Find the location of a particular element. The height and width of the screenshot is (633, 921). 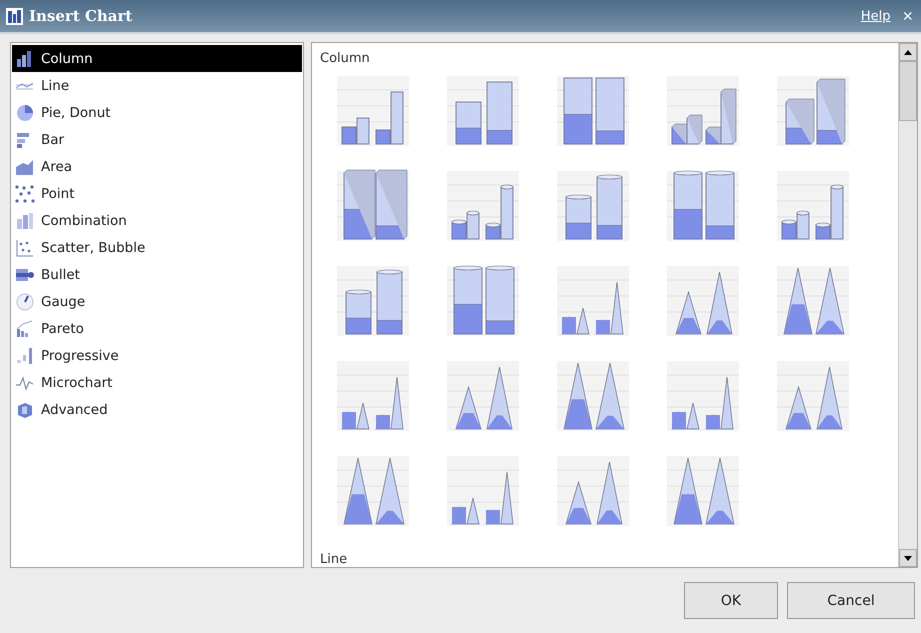

chart-category-item: Advanced is located at coordinates (157, 409).